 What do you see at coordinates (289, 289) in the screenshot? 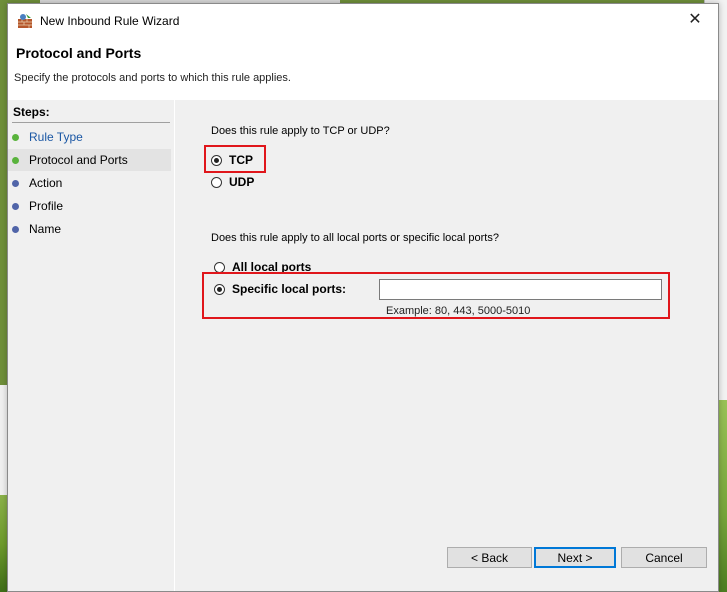
I see `specific-local-ports-label: Specific local ports:` at bounding box center [289, 289].